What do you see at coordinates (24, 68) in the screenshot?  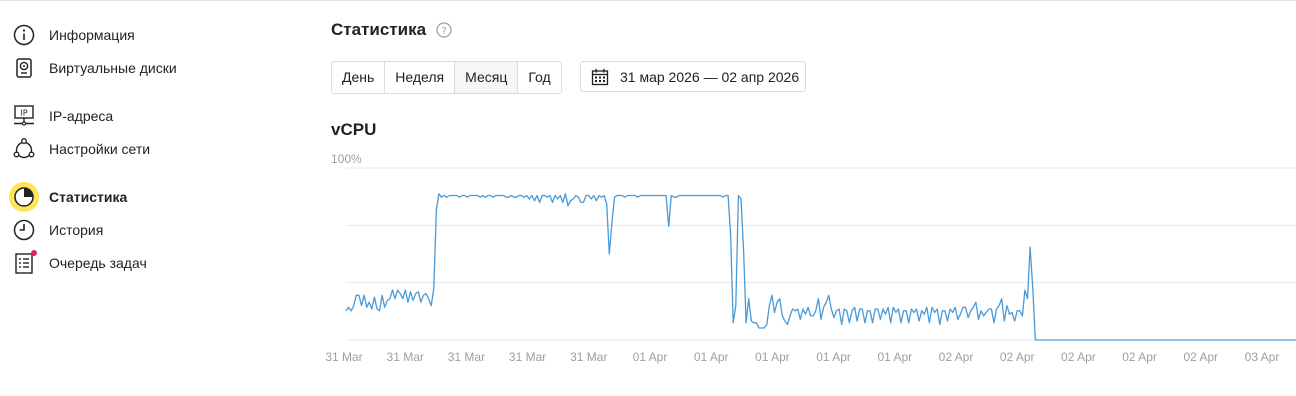 I see `disk-icon` at bounding box center [24, 68].